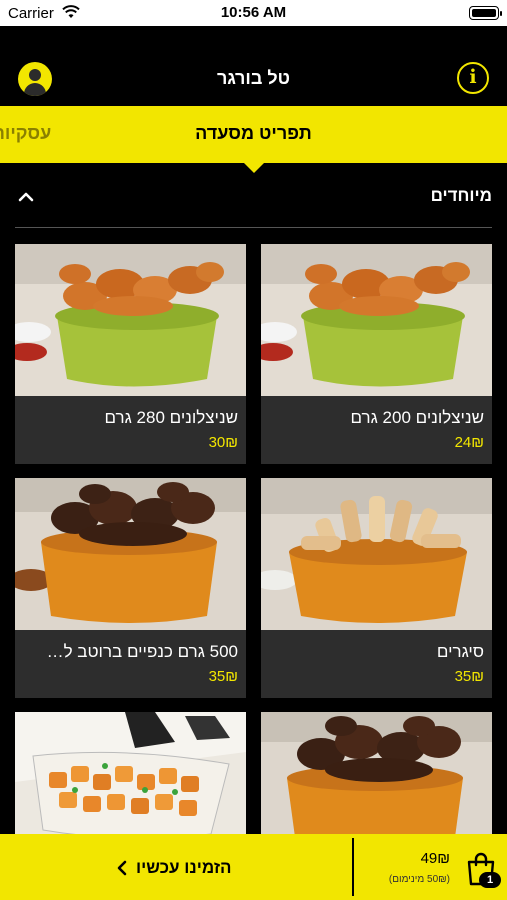 The width and height of the screenshot is (507, 900). Describe the element at coordinates (223, 442) in the screenshot. I see `product-price: 30₪` at that location.